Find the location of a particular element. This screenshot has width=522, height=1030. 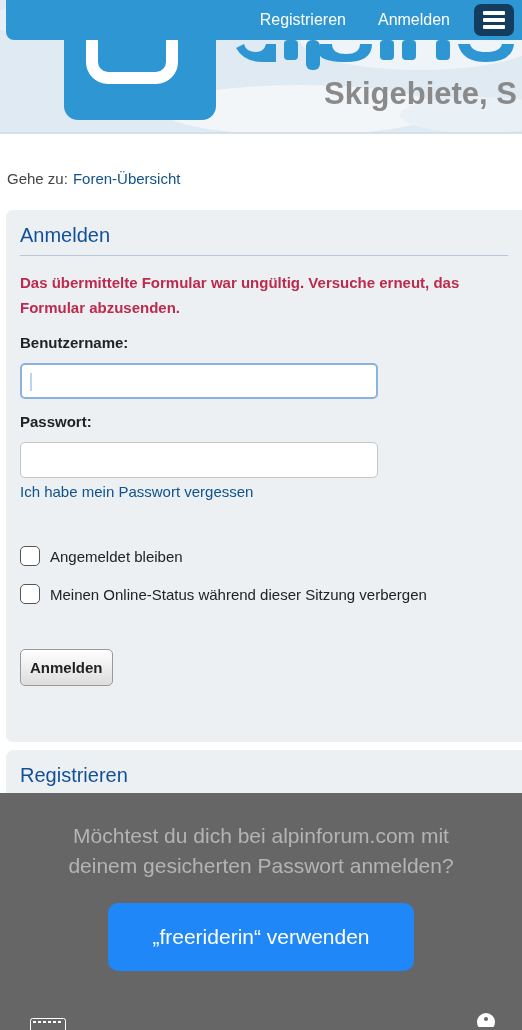

forgot-password-link: Ich habe mein Passwort vergessen is located at coordinates (137, 491).